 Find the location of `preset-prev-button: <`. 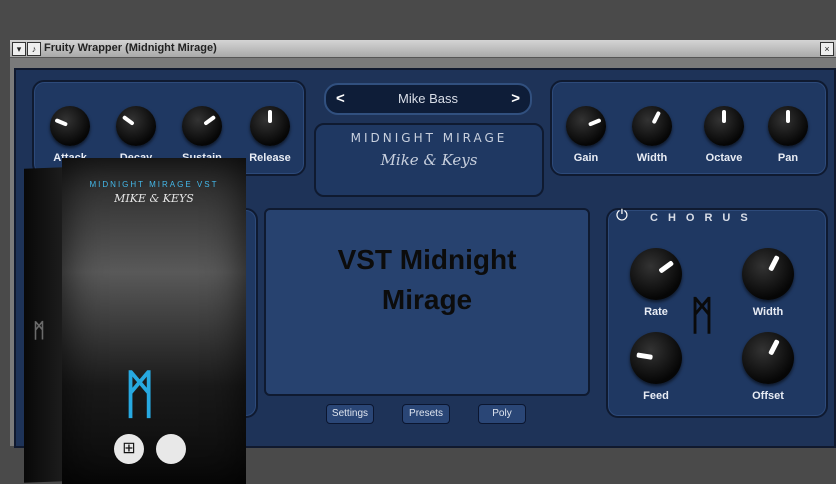

preset-prev-button: < is located at coordinates (340, 99).